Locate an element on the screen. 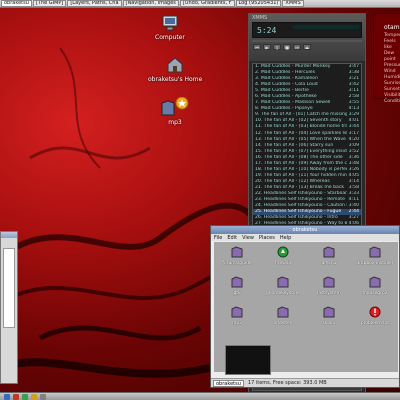 The image size is (400, 400). weather-title: otam is located at coordinates (392, 27).